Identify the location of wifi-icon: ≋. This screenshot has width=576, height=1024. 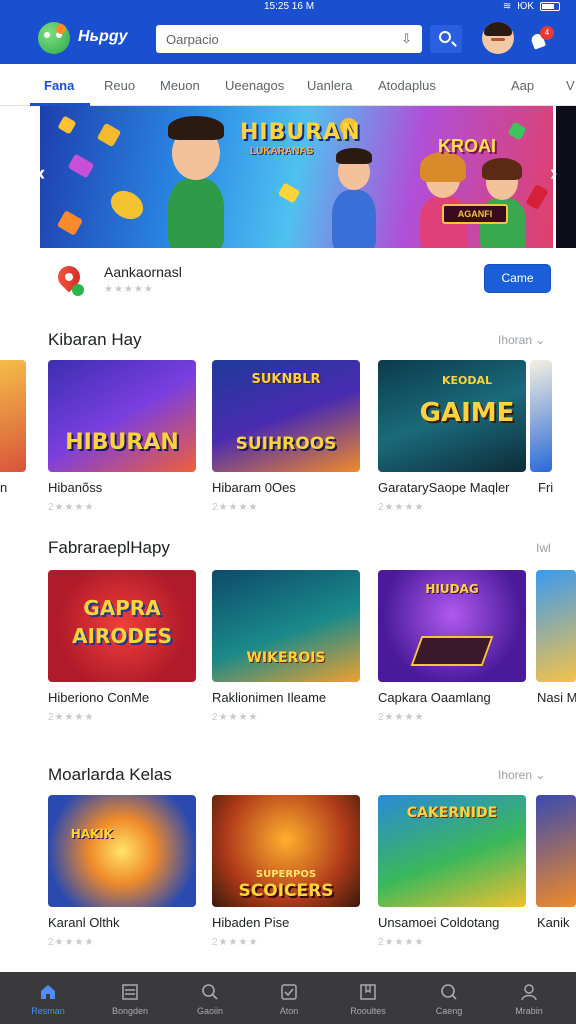
(507, 6).